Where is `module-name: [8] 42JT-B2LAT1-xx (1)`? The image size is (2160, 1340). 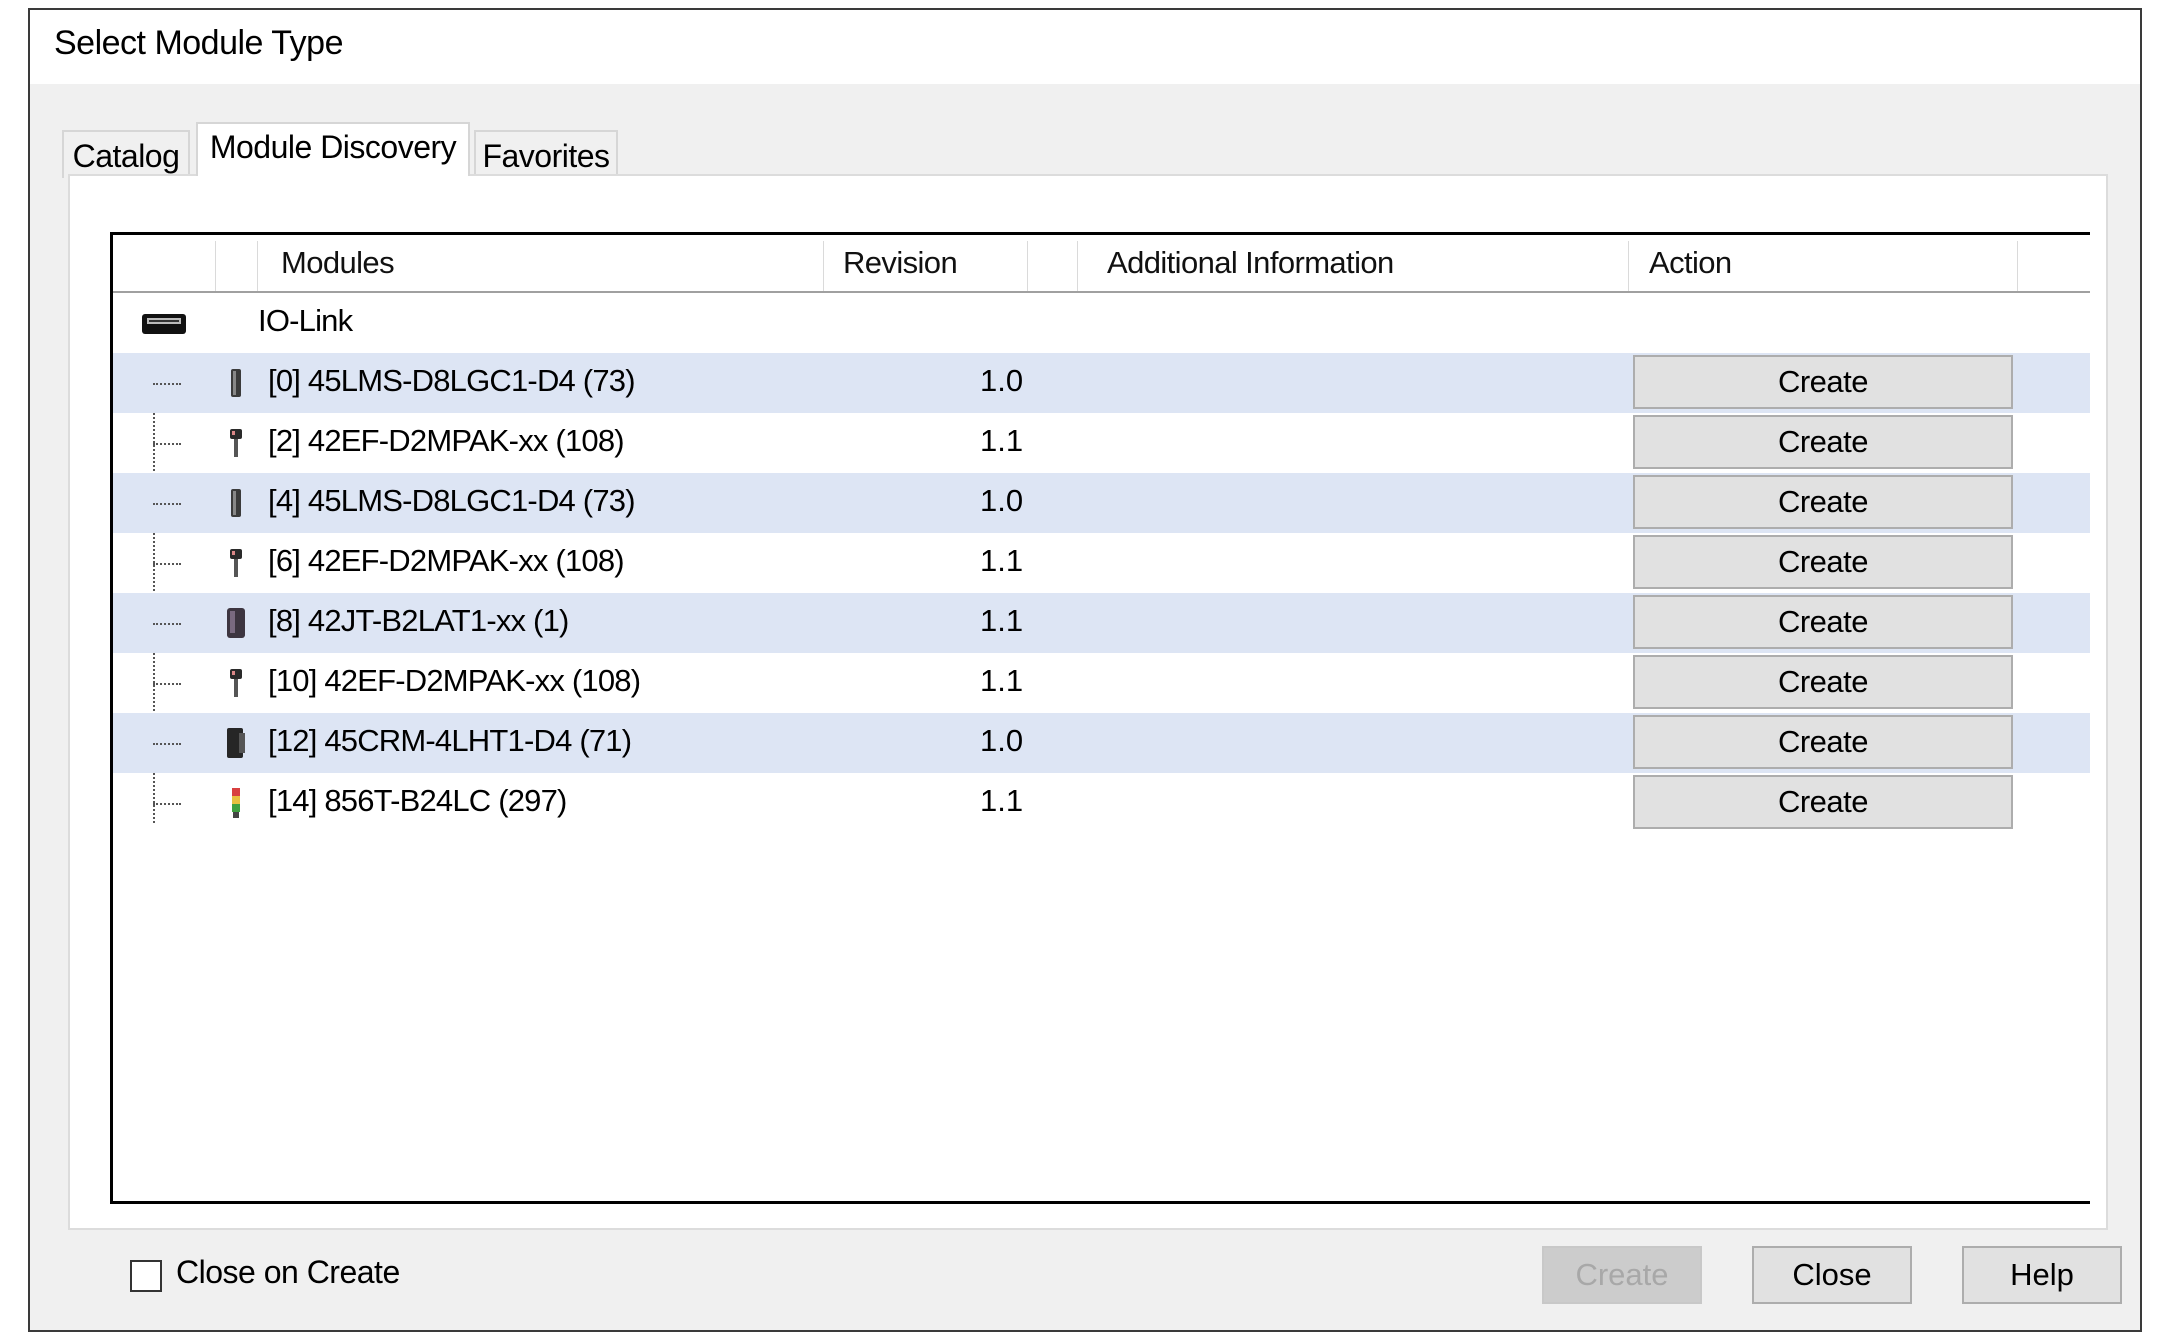
module-name: [8] 42JT-B2LAT1-xx (1) is located at coordinates (418, 620).